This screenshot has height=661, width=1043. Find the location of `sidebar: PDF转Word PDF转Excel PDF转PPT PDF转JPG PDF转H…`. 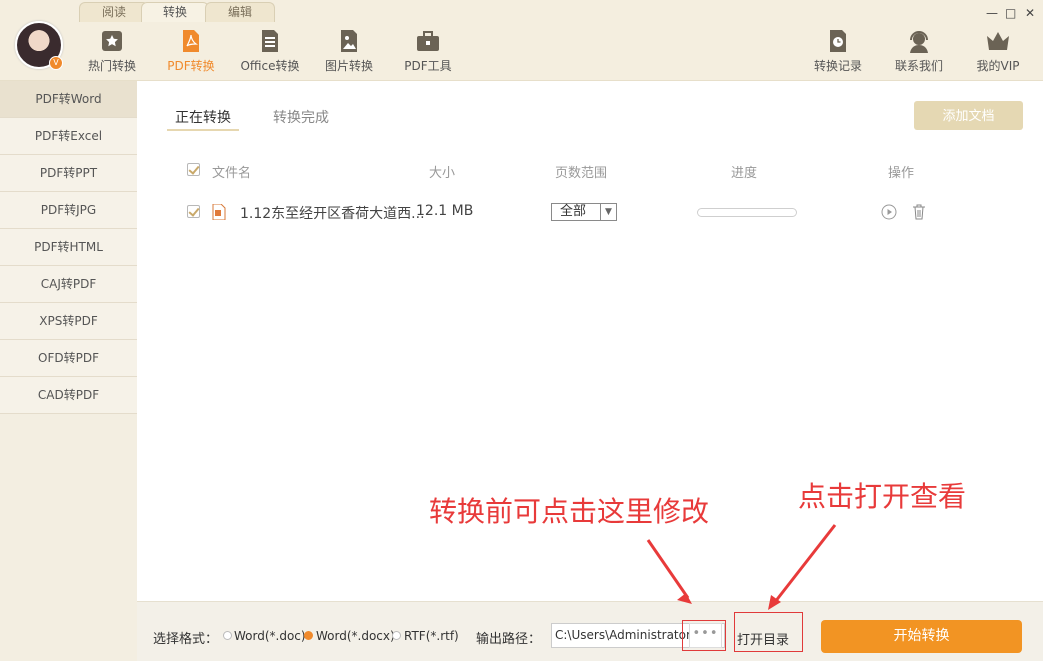

sidebar: PDF转Word PDF转Excel PDF转PPT PDF转JPG PDF转H… is located at coordinates (68, 371).